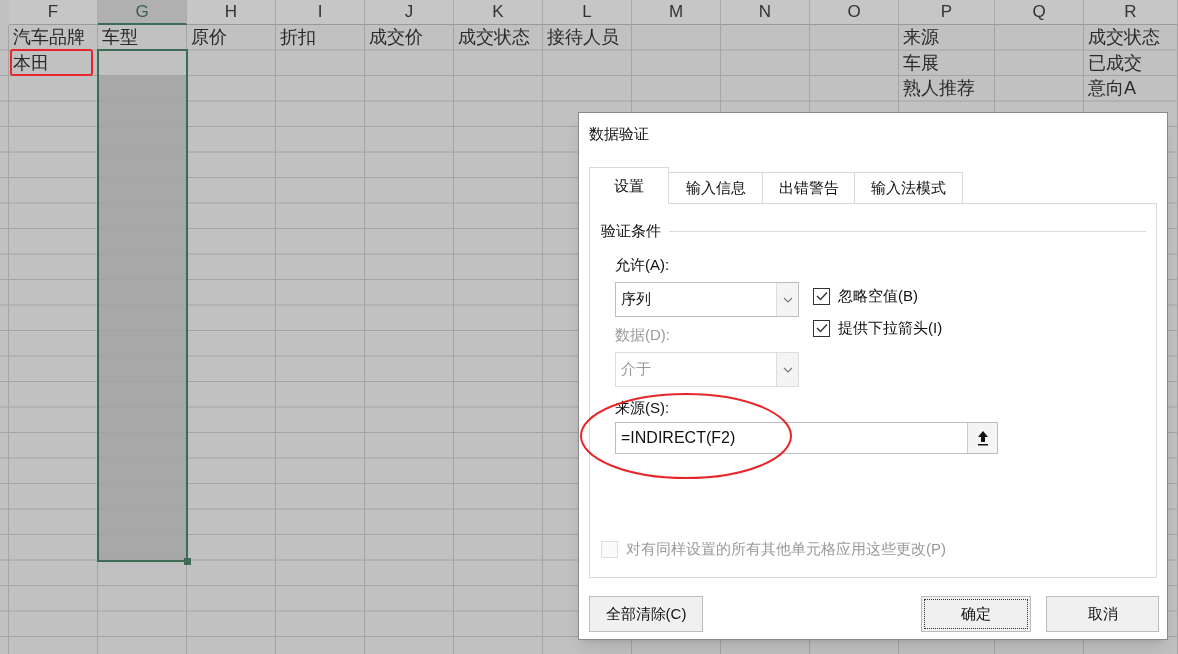 The image size is (1178, 654). I want to click on collapse-dialog-icon, so click(982, 438).